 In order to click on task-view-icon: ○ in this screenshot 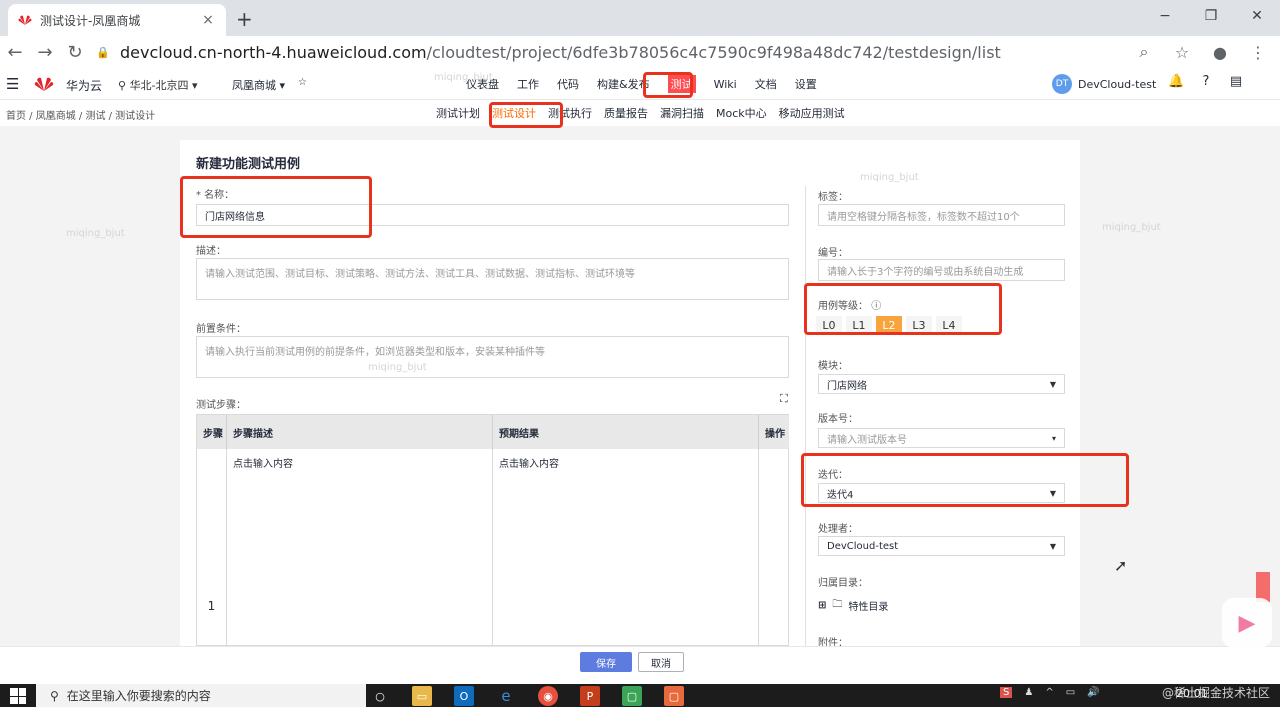, I will do `click(380, 696)`.